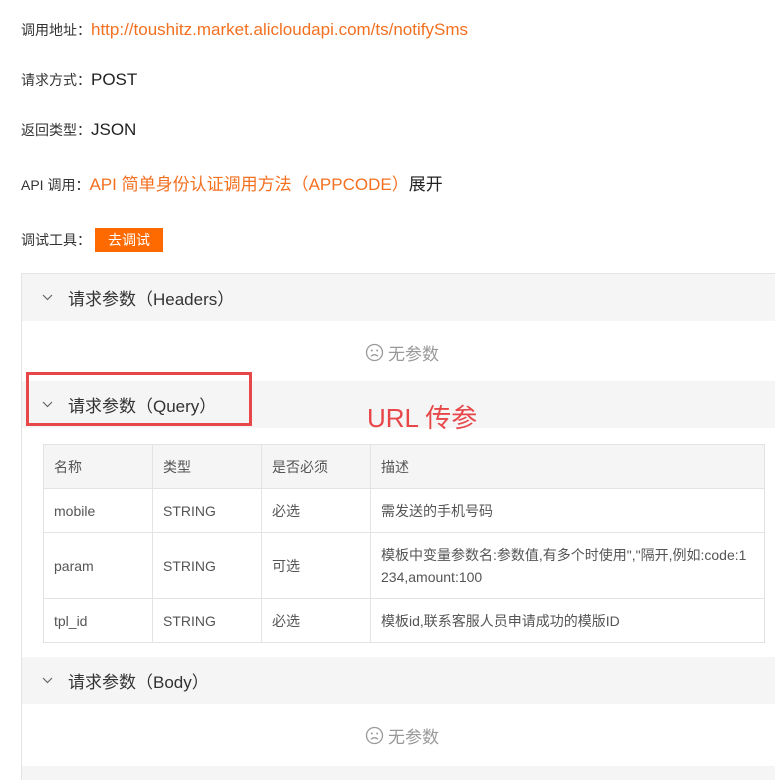 Image resolution: width=775 pixels, height=780 pixels. What do you see at coordinates (56, 30) in the screenshot?
I see `url-label: 调用地址：` at bounding box center [56, 30].